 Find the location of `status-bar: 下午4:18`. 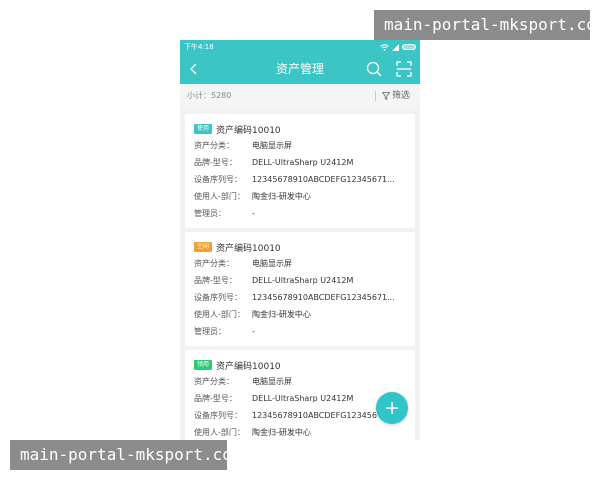

status-bar: 下午4:18 is located at coordinates (300, 47).